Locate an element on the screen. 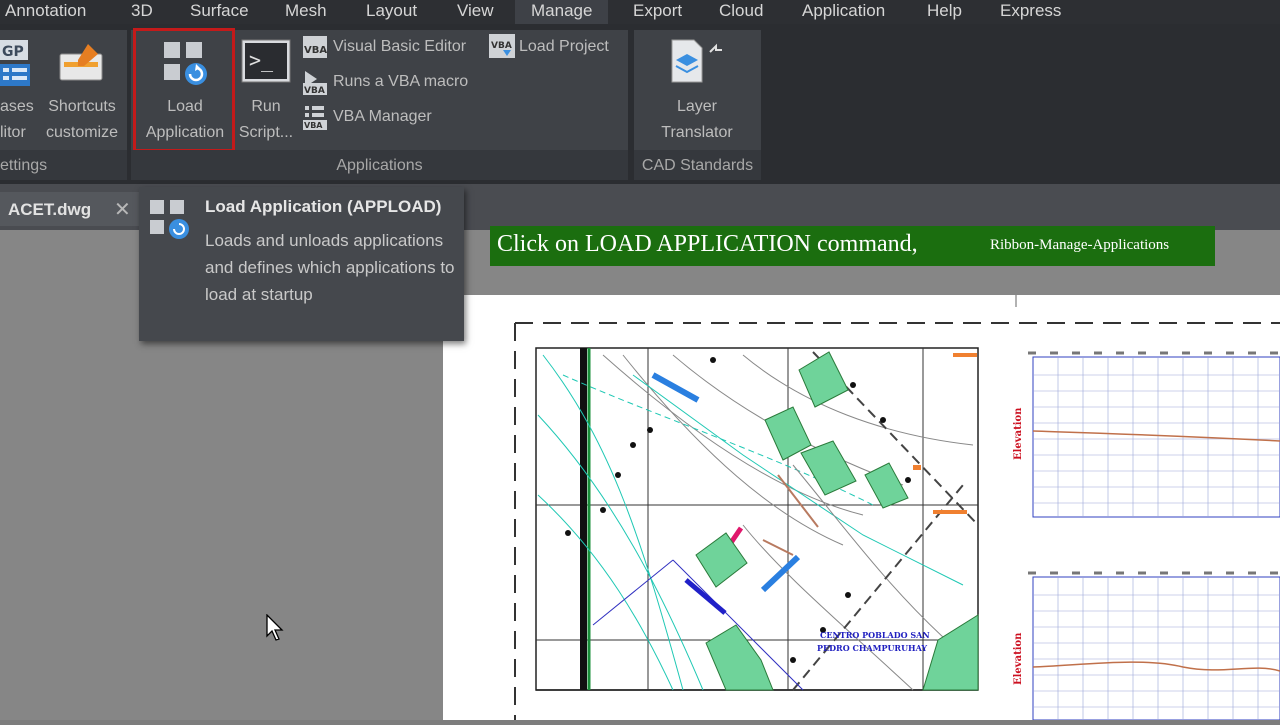 This screenshot has width=1280, height=725. cad-standards-panel-title-text: CAD Standards is located at coordinates (697, 165).